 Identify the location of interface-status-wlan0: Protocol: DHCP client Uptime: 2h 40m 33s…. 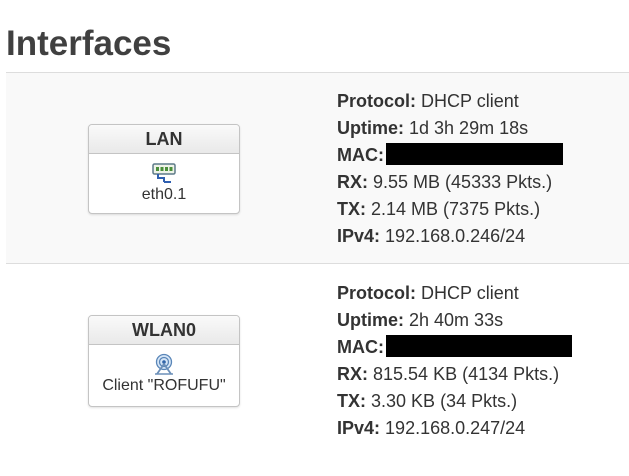
(454, 361).